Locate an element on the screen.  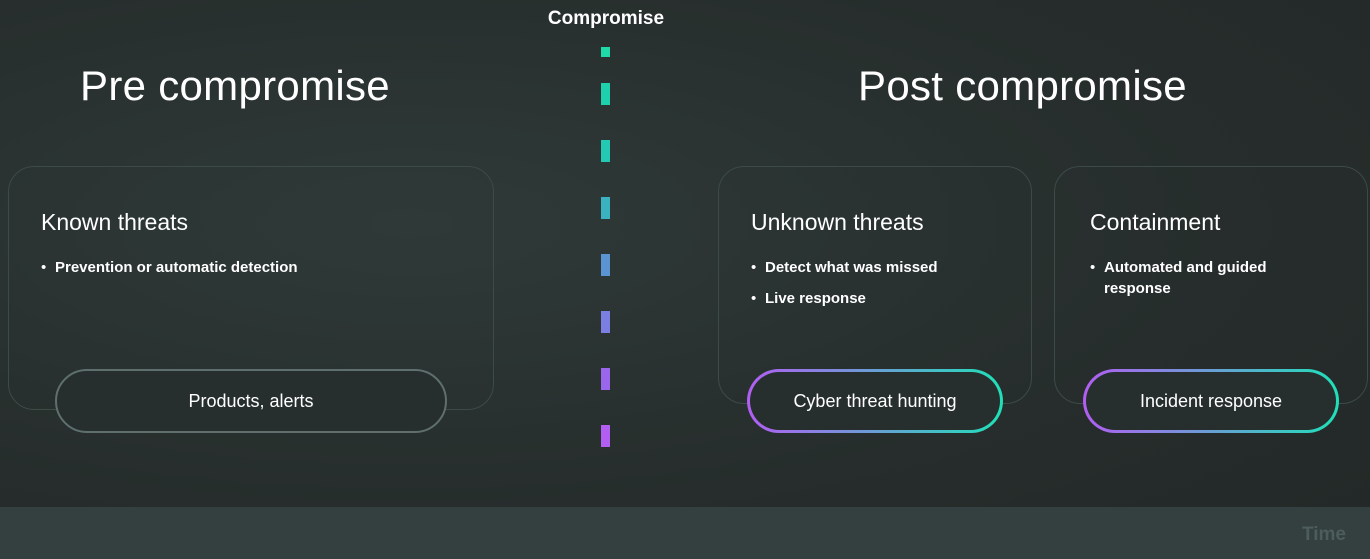
bullet-list: Detect what was missed Live response is located at coordinates (881, 288).